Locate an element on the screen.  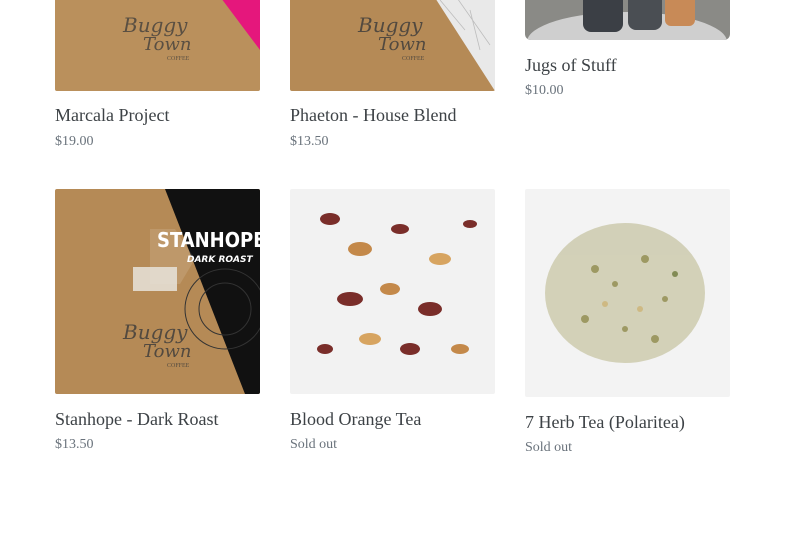
product-title: Stanhope - Dark Roast is located at coordinates (136, 419).